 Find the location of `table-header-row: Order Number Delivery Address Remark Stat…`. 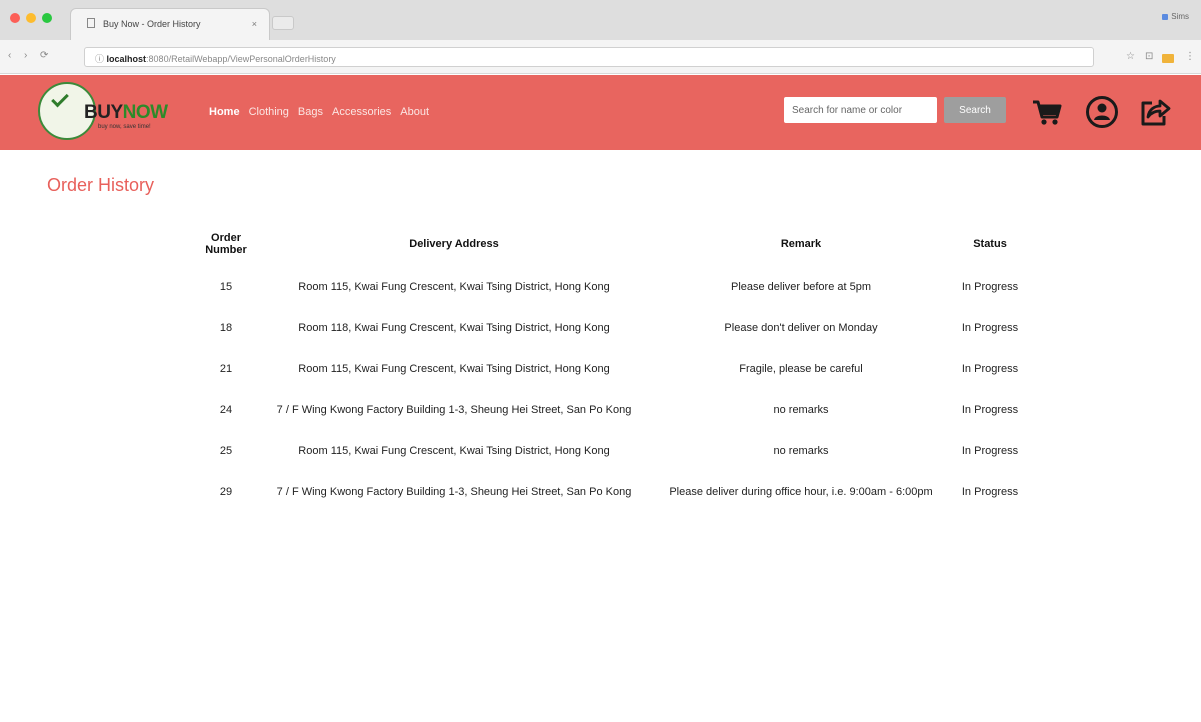

table-header-row: Order Number Delivery Address Remark Stat… is located at coordinates (613, 244).